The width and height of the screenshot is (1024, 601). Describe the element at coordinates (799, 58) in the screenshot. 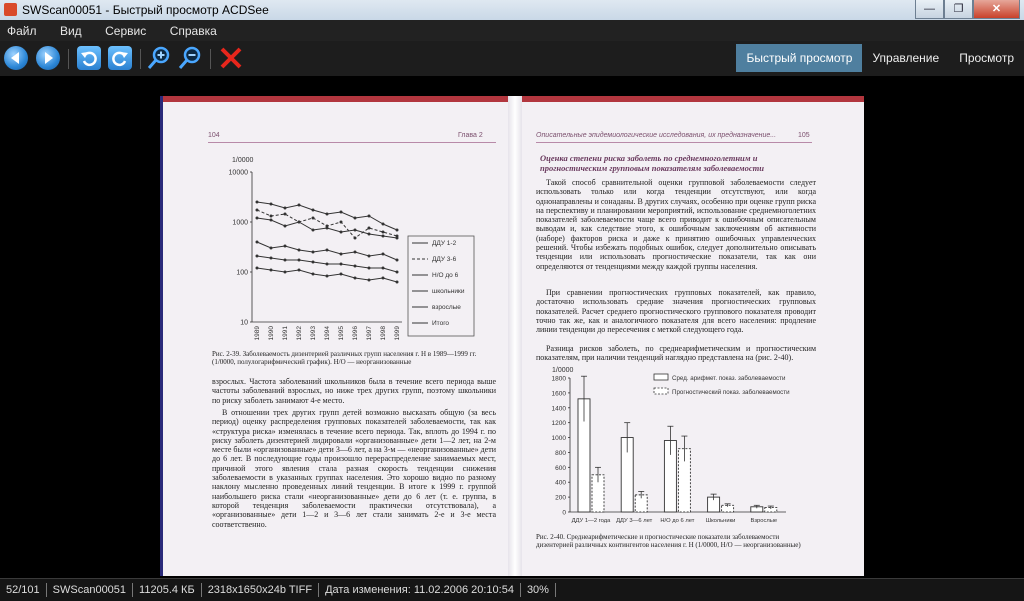

I see `tab-quick-view: Быстрый просмотр` at that location.